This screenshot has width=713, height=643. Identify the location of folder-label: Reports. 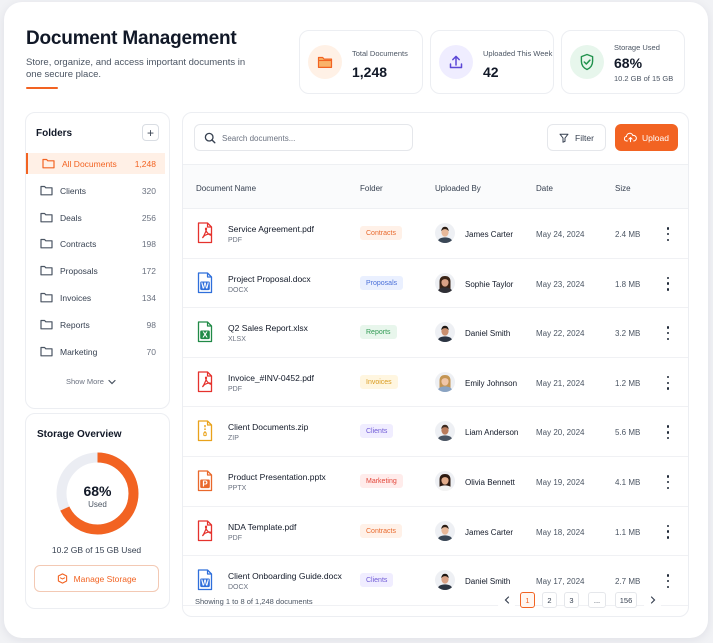
(75, 324).